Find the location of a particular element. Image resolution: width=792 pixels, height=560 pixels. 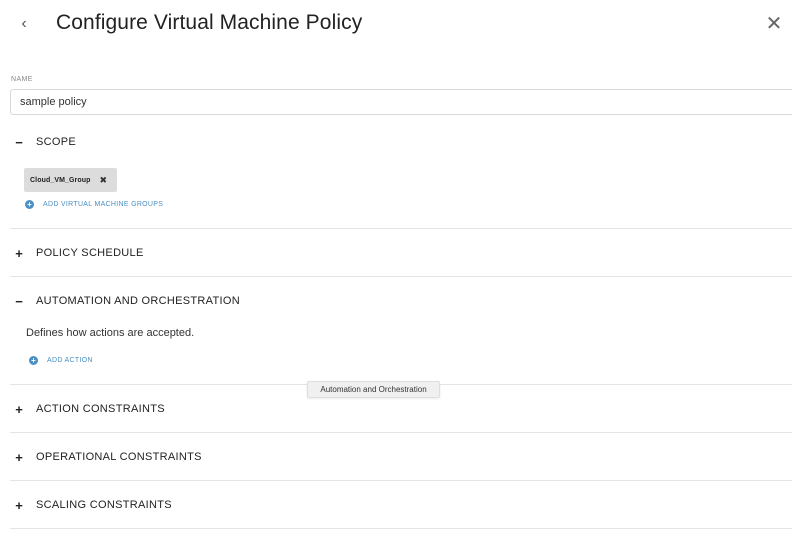

add-vm-groups-link: + ADD VIRTUAL MACHINE GROUPS is located at coordinates (94, 204).